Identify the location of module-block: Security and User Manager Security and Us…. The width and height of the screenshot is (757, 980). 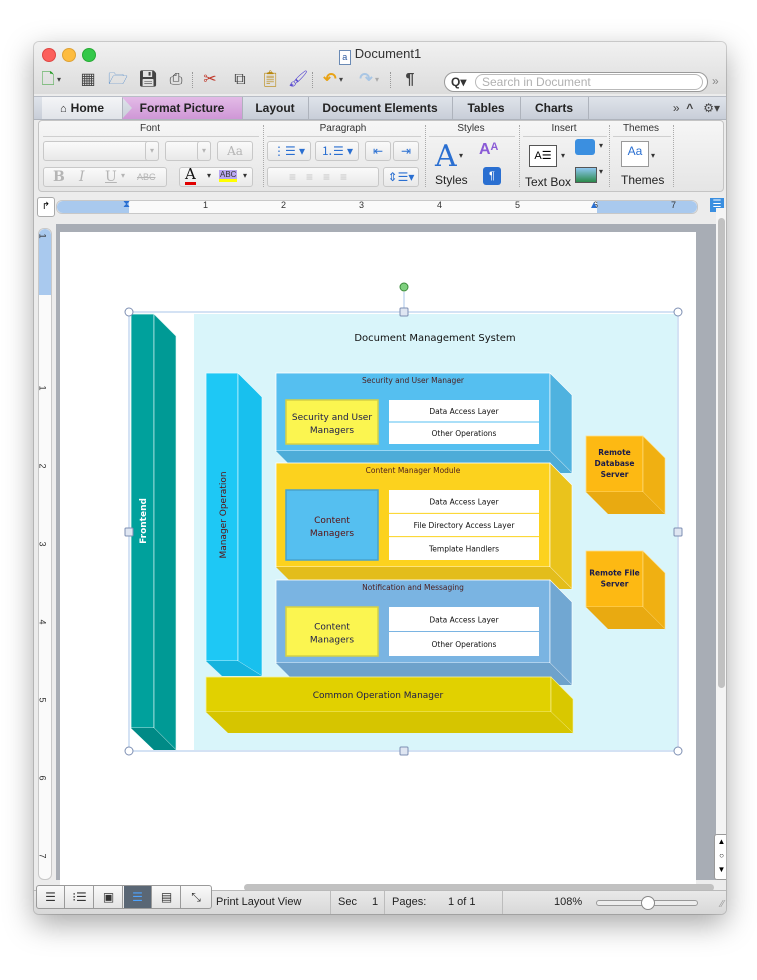
(424, 423).